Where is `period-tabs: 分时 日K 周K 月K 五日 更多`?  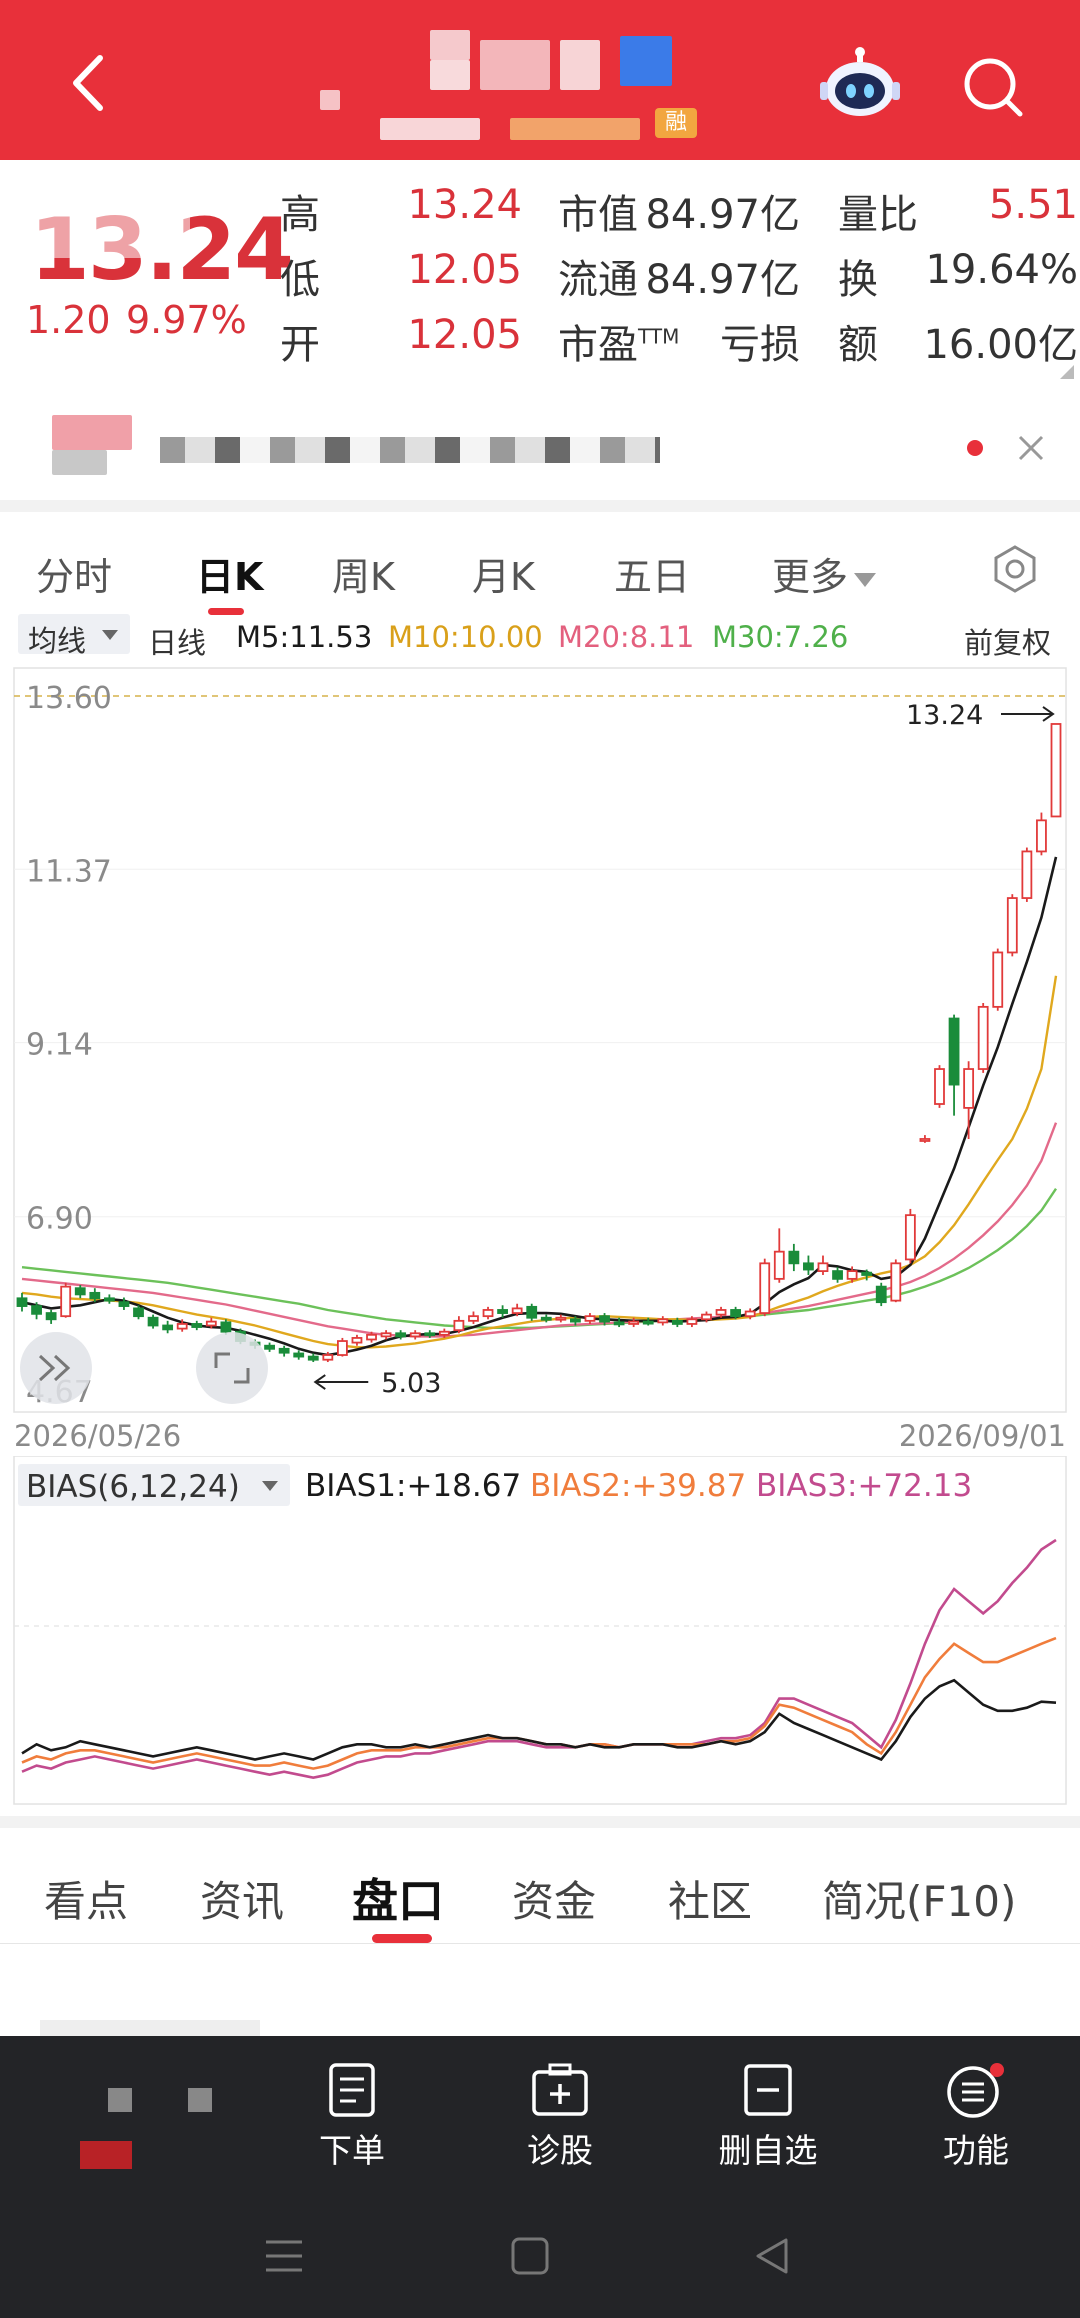
period-tabs: 分时 日K 周K 月K 五日 更多 is located at coordinates (540, 557).